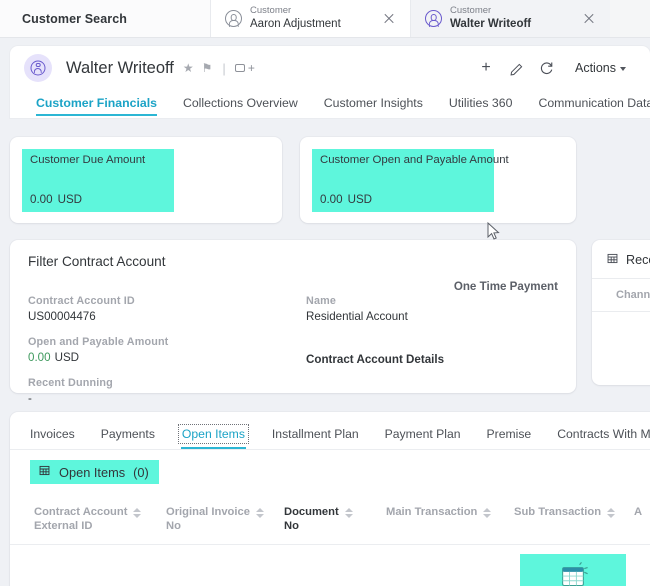  I want to click on field-value: Residential Account, so click(357, 316).